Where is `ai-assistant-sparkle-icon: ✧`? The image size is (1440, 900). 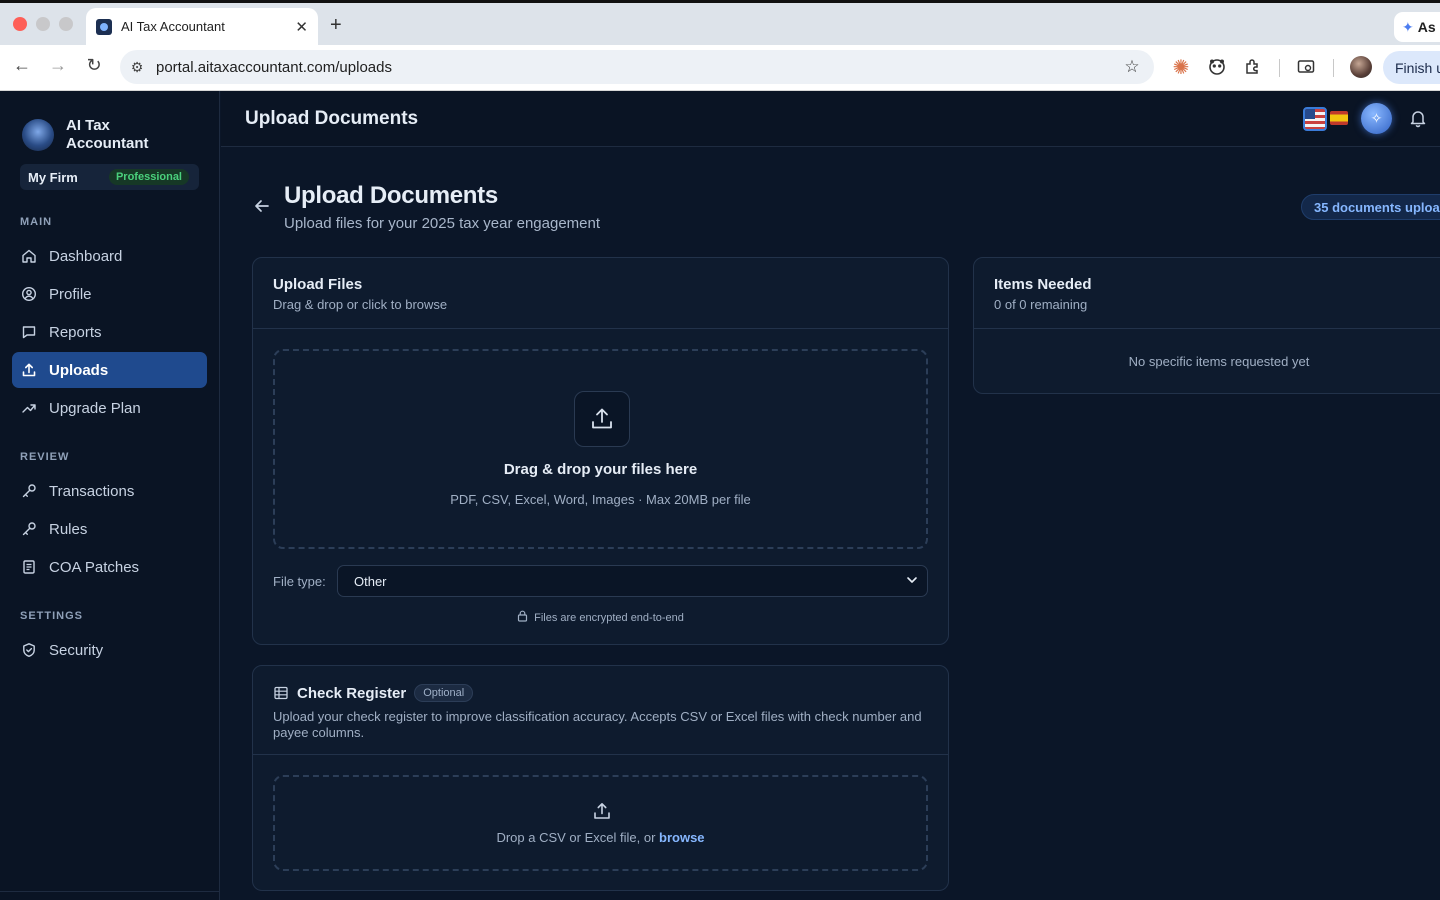
ai-assistant-sparkle-icon: ✧ is located at coordinates (1376, 118).